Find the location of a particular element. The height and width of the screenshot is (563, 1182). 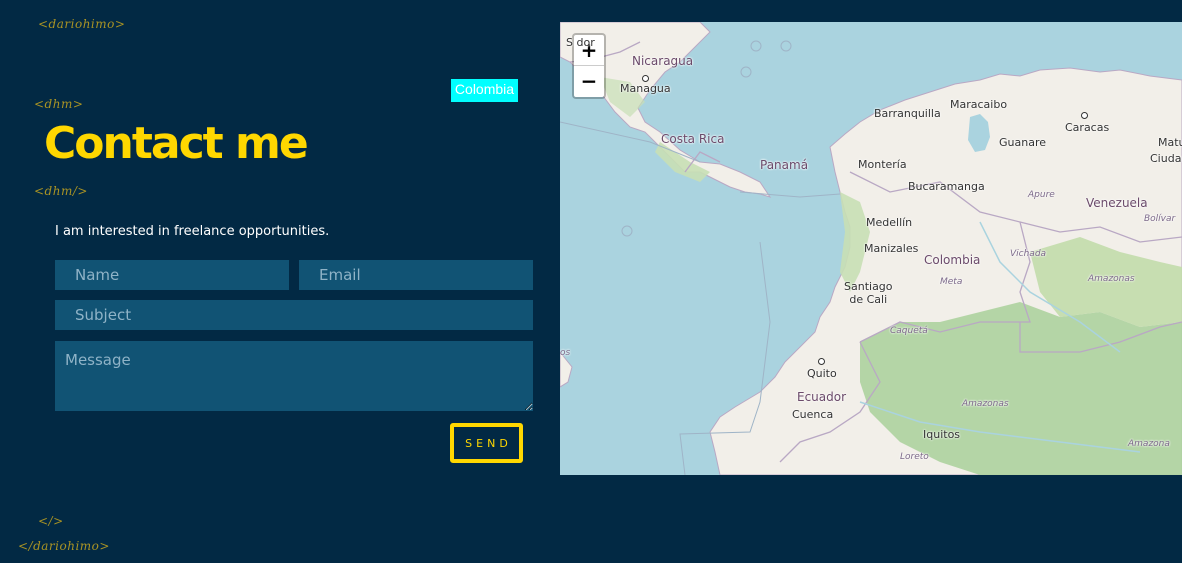

country-tooltip: Colombia is located at coordinates (484, 90).